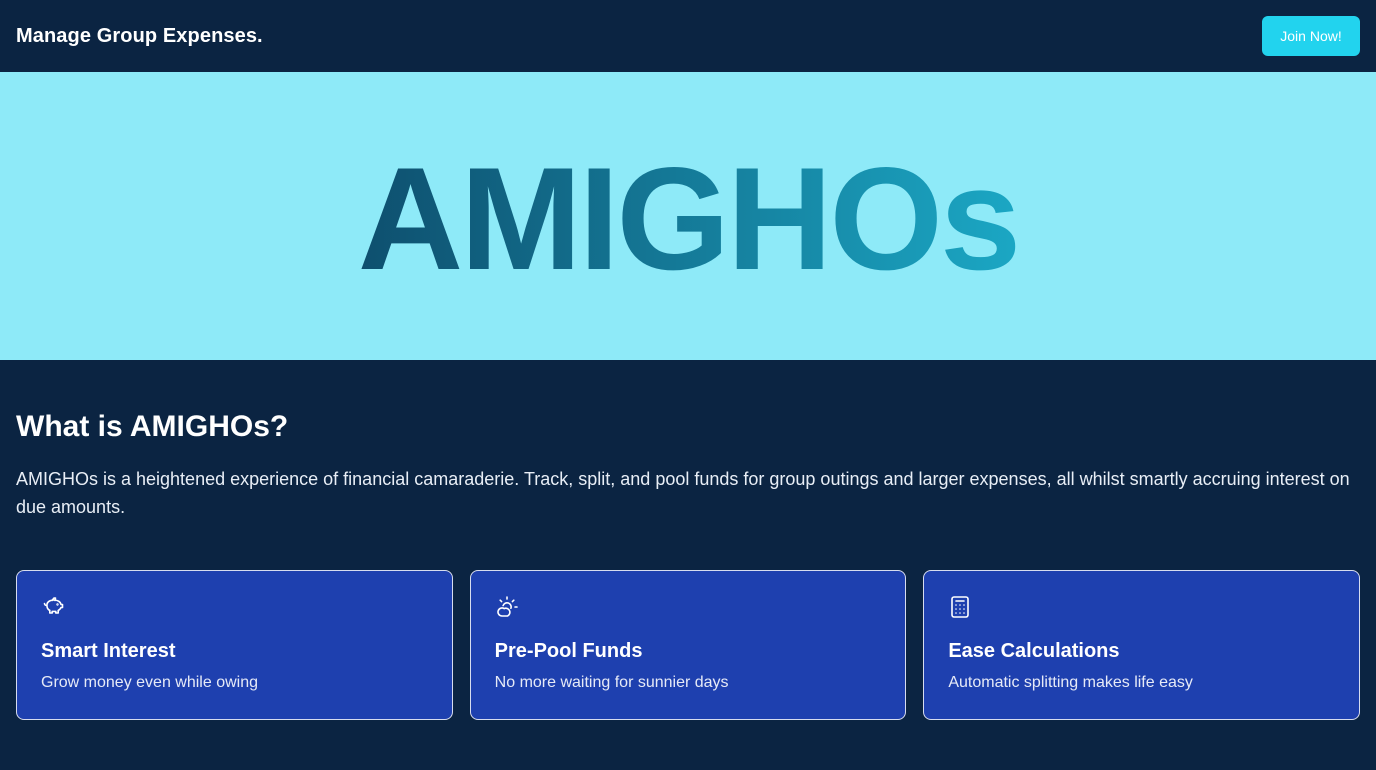 This screenshot has width=1376, height=770. What do you see at coordinates (688, 36) in the screenshot?
I see `top-nav: Manage Group Expenses. Join Now!` at bounding box center [688, 36].